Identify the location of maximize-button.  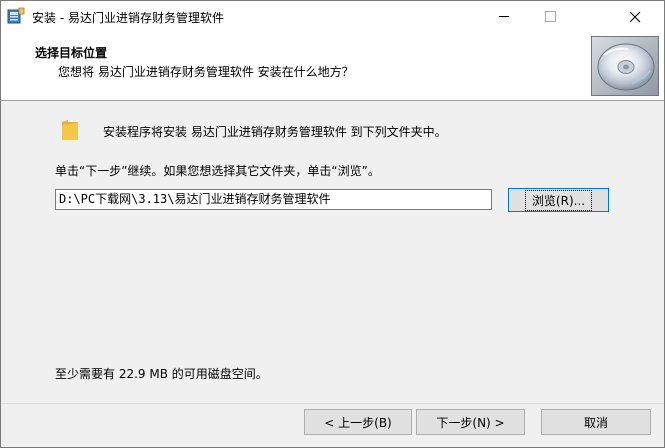
(550, 16).